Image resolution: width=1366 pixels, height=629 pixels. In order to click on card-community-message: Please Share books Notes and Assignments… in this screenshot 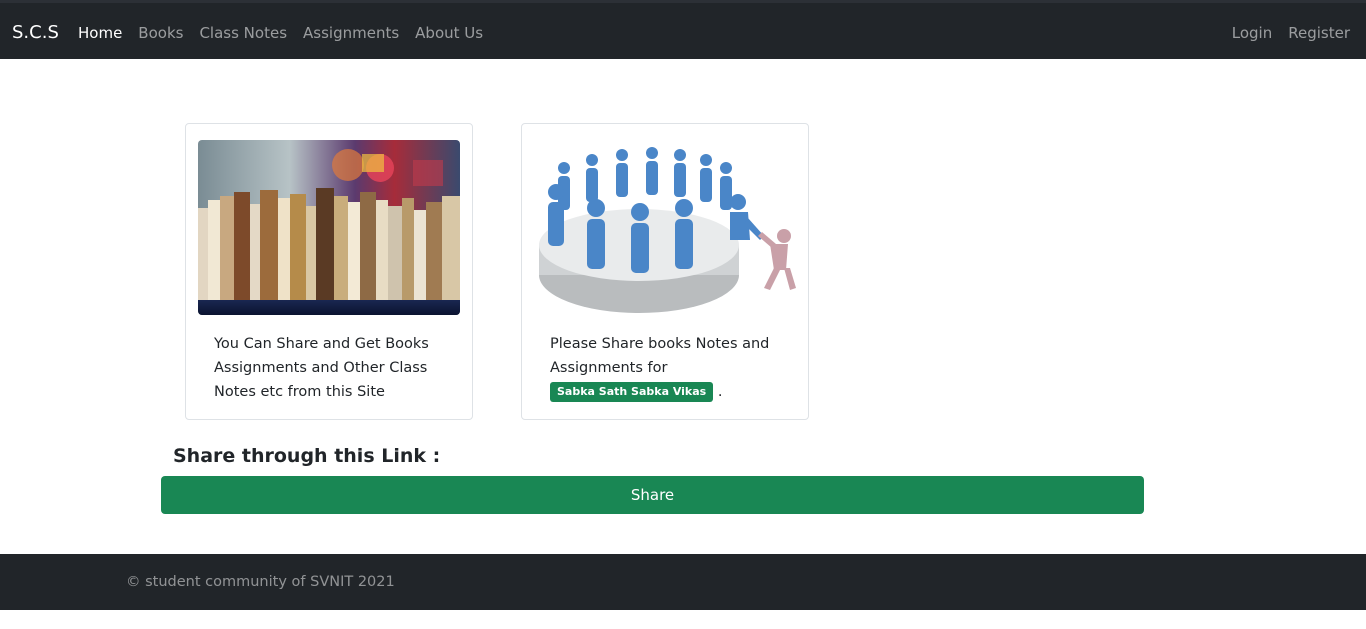, I will do `click(660, 356)`.